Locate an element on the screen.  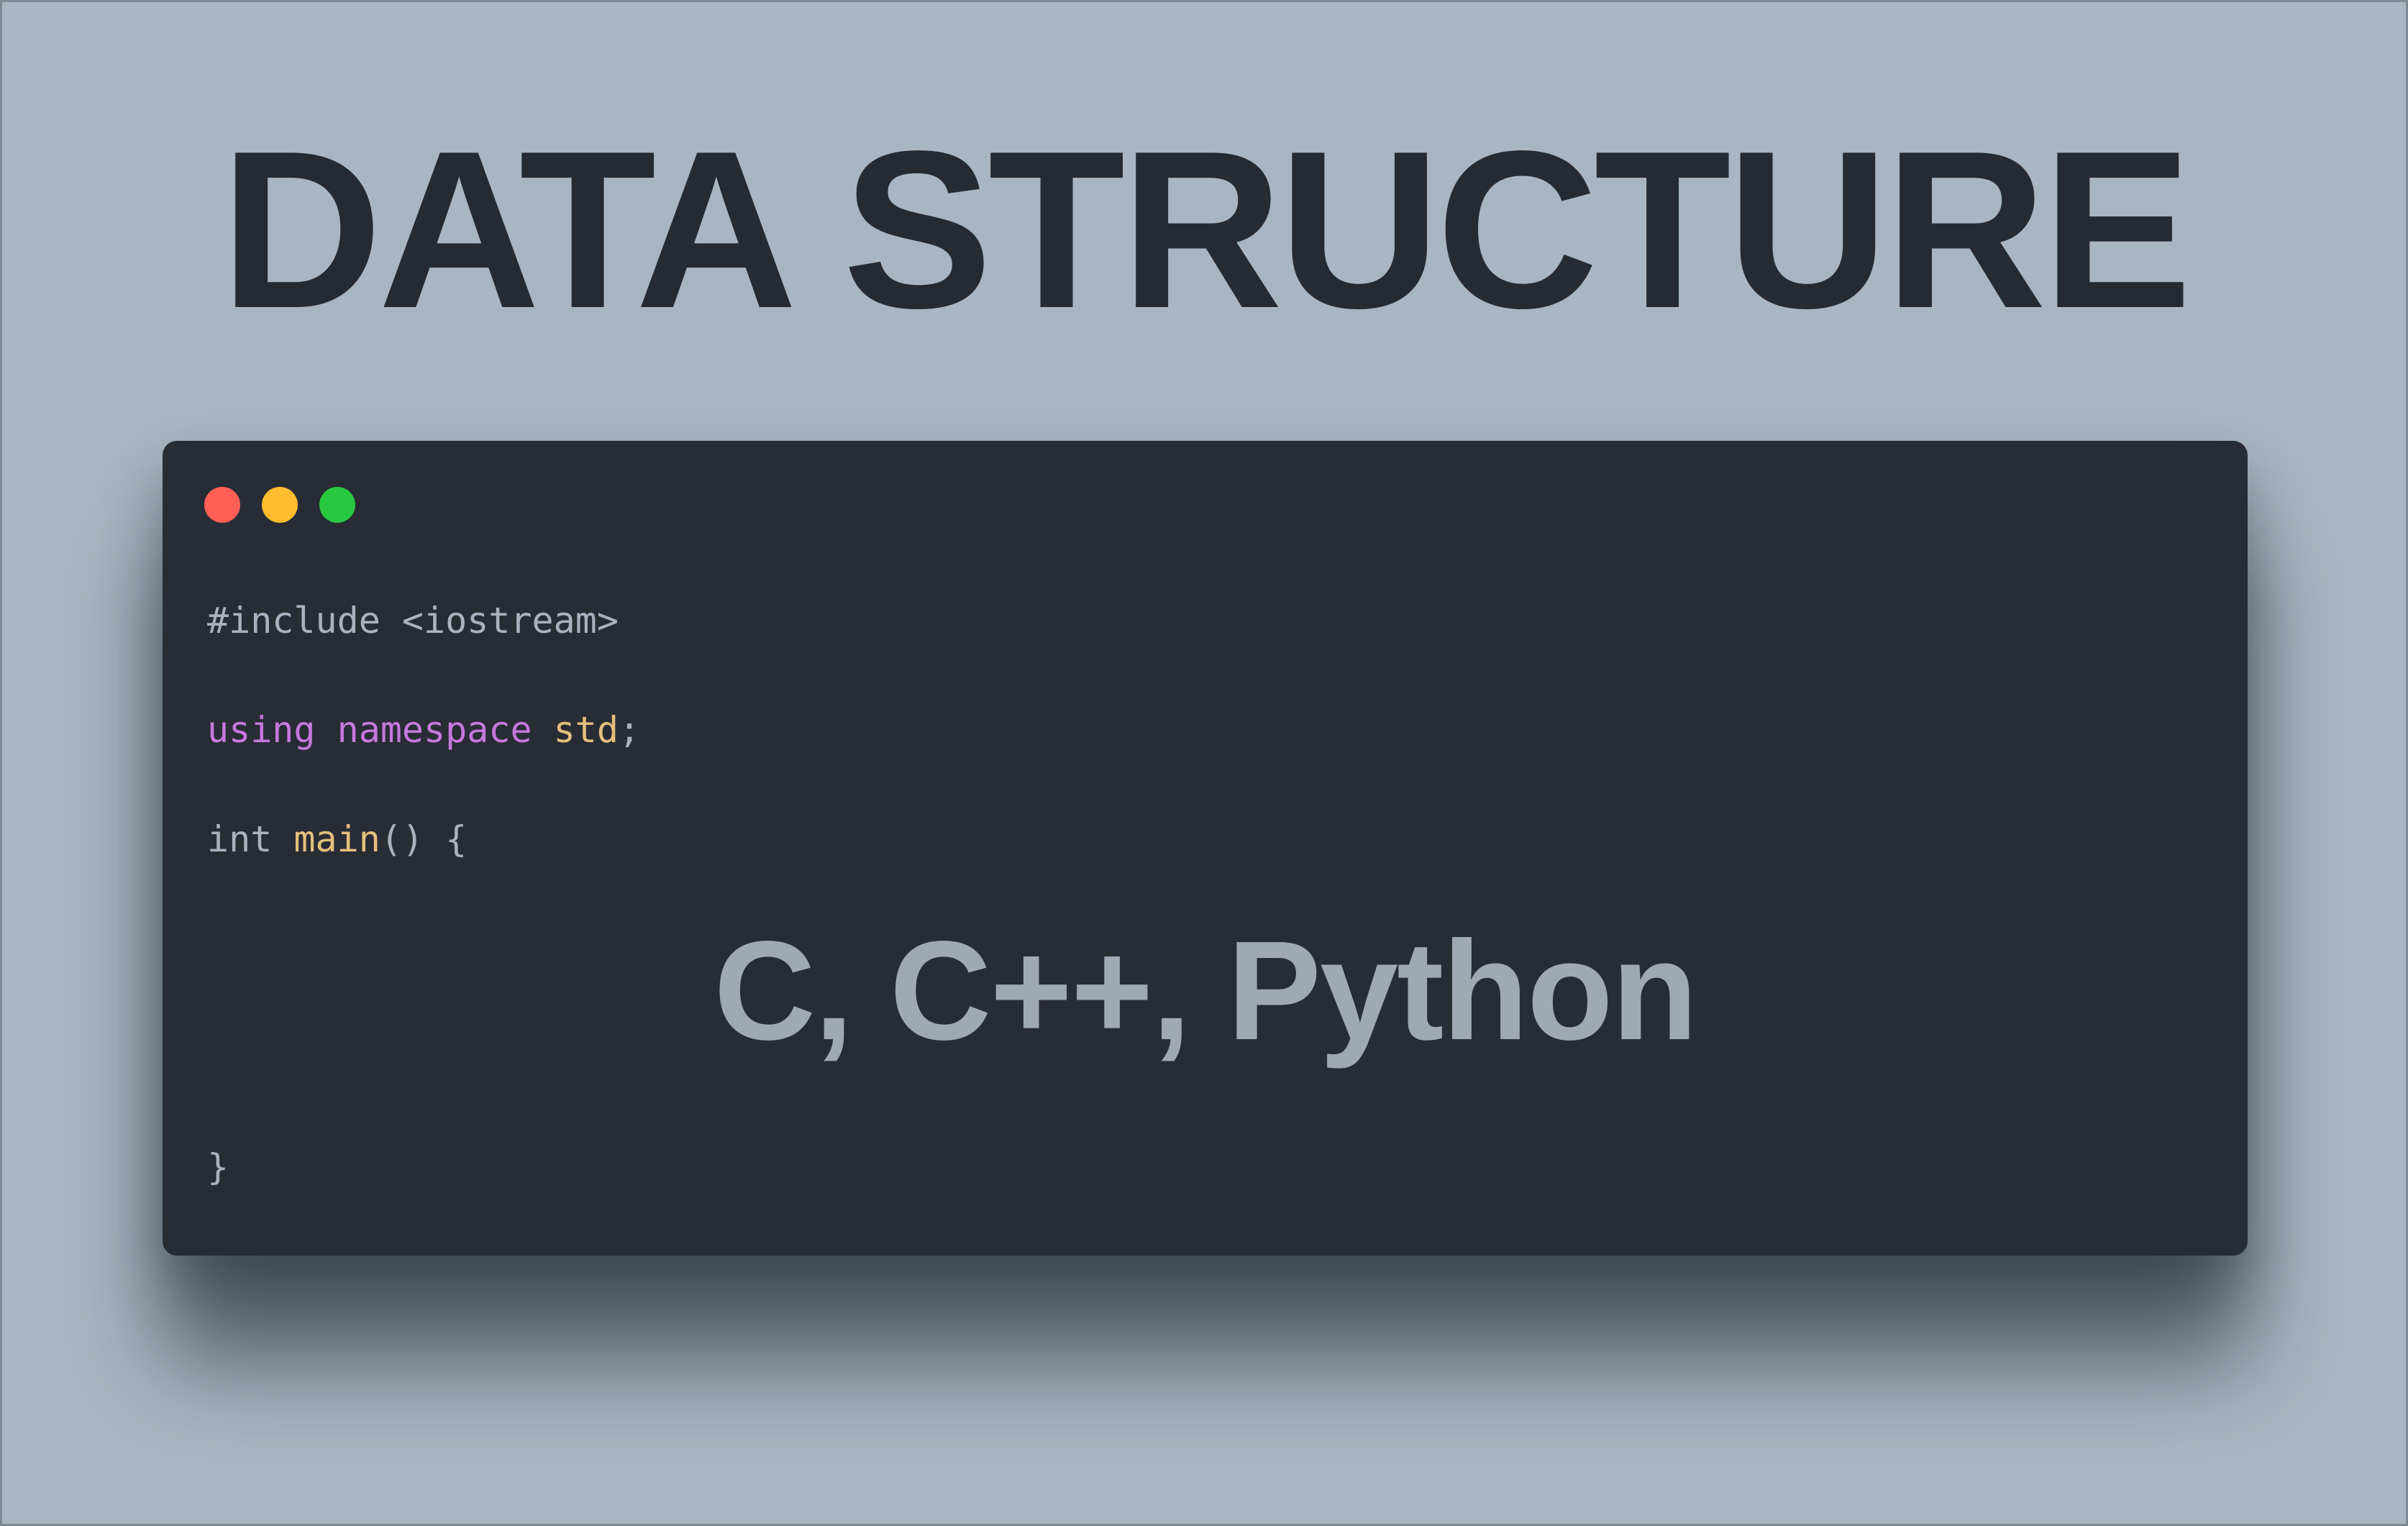
semicolon: ; is located at coordinates (629, 730).